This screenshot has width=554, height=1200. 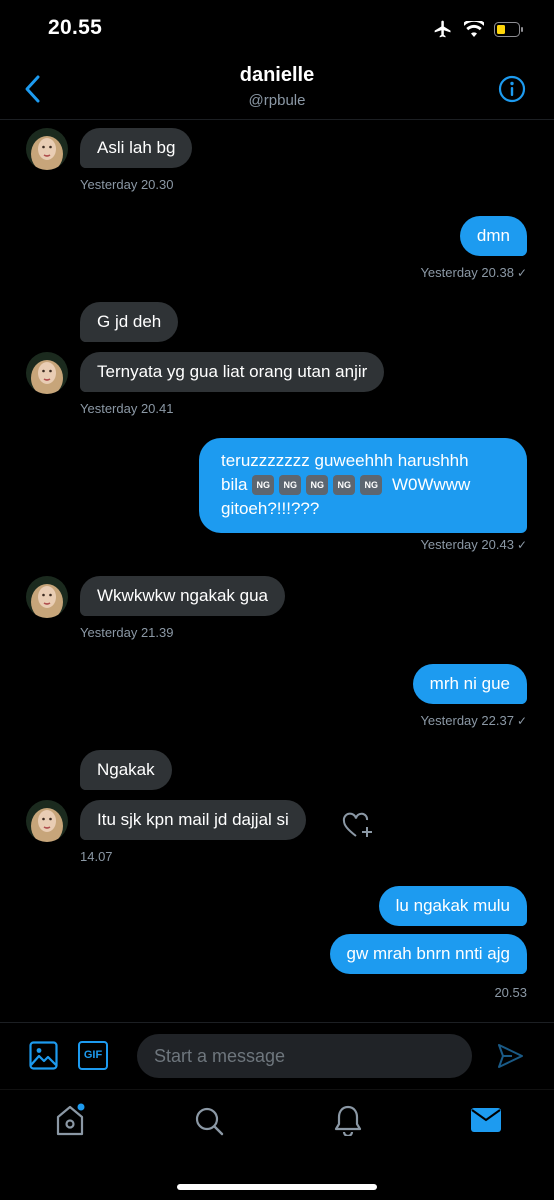 I want to click on message-line: teruzzzzzzz guweehhh harushhh, so click(x=345, y=460).